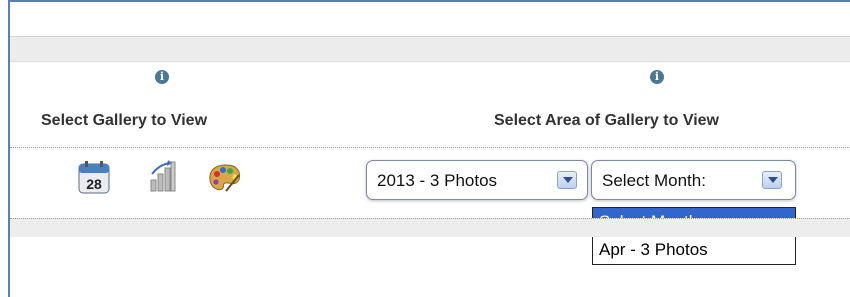  What do you see at coordinates (654, 180) in the screenshot?
I see `month-select-value: Select Month:` at bounding box center [654, 180].